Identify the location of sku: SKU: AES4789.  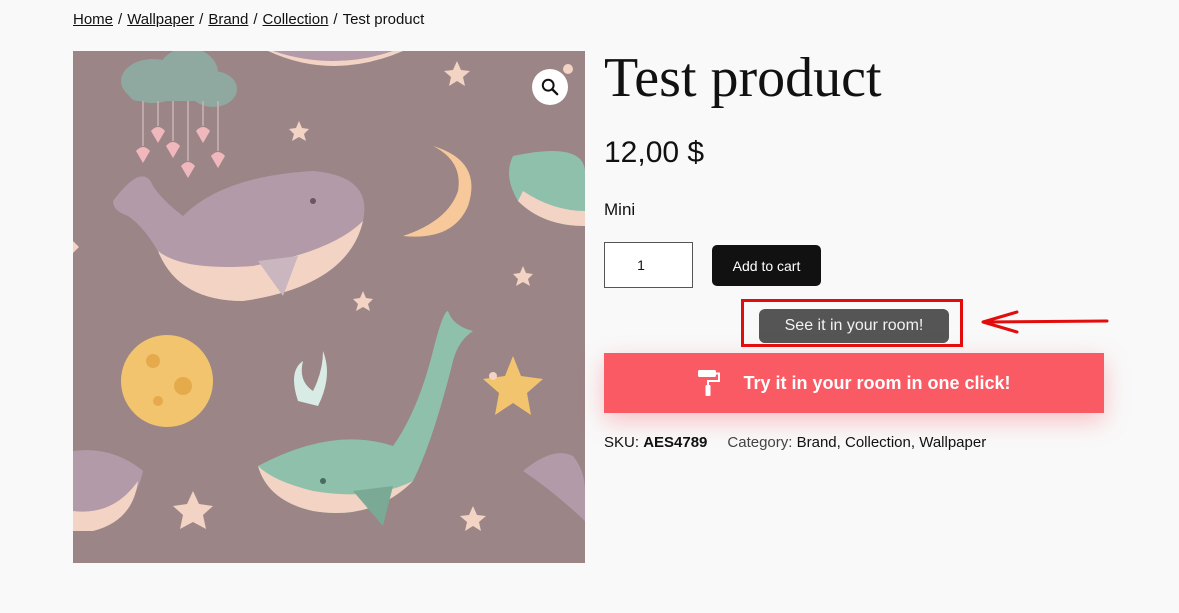
(655, 442).